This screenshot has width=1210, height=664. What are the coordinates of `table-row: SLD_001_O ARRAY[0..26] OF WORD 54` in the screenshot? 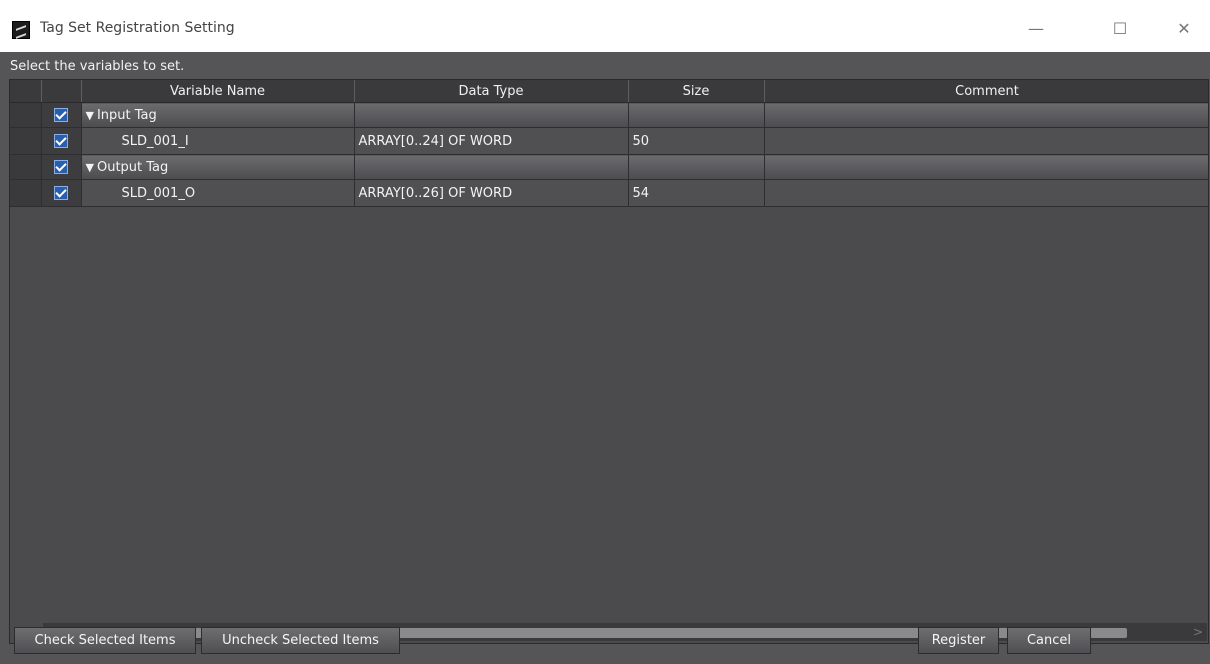 It's located at (609, 193).